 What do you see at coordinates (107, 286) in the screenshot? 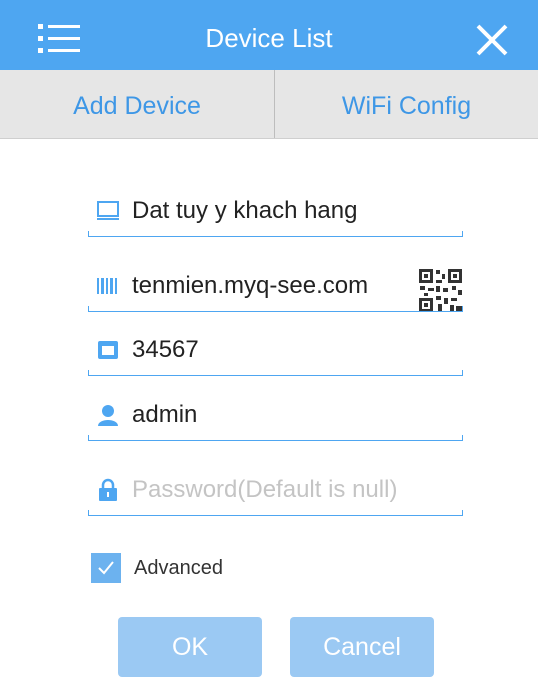
I see `barcode-icon` at bounding box center [107, 286].